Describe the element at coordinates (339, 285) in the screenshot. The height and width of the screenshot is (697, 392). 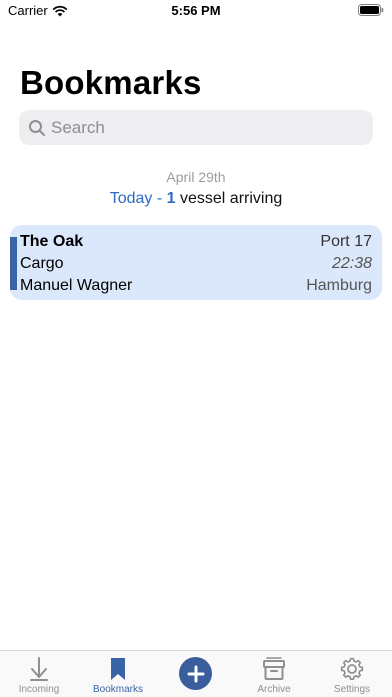
I see `vessel-city: Hamburg` at that location.